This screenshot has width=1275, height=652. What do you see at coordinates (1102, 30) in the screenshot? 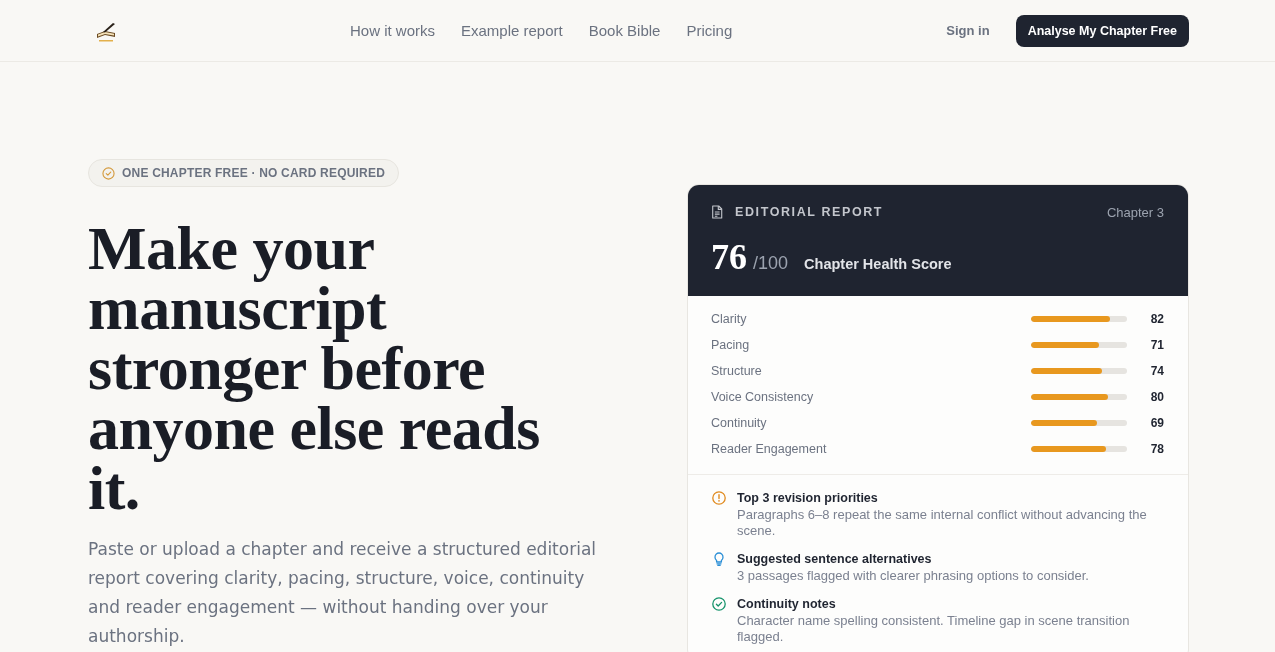
I see `analyse-chapter-button: Analyse My Chapter Free` at bounding box center [1102, 30].